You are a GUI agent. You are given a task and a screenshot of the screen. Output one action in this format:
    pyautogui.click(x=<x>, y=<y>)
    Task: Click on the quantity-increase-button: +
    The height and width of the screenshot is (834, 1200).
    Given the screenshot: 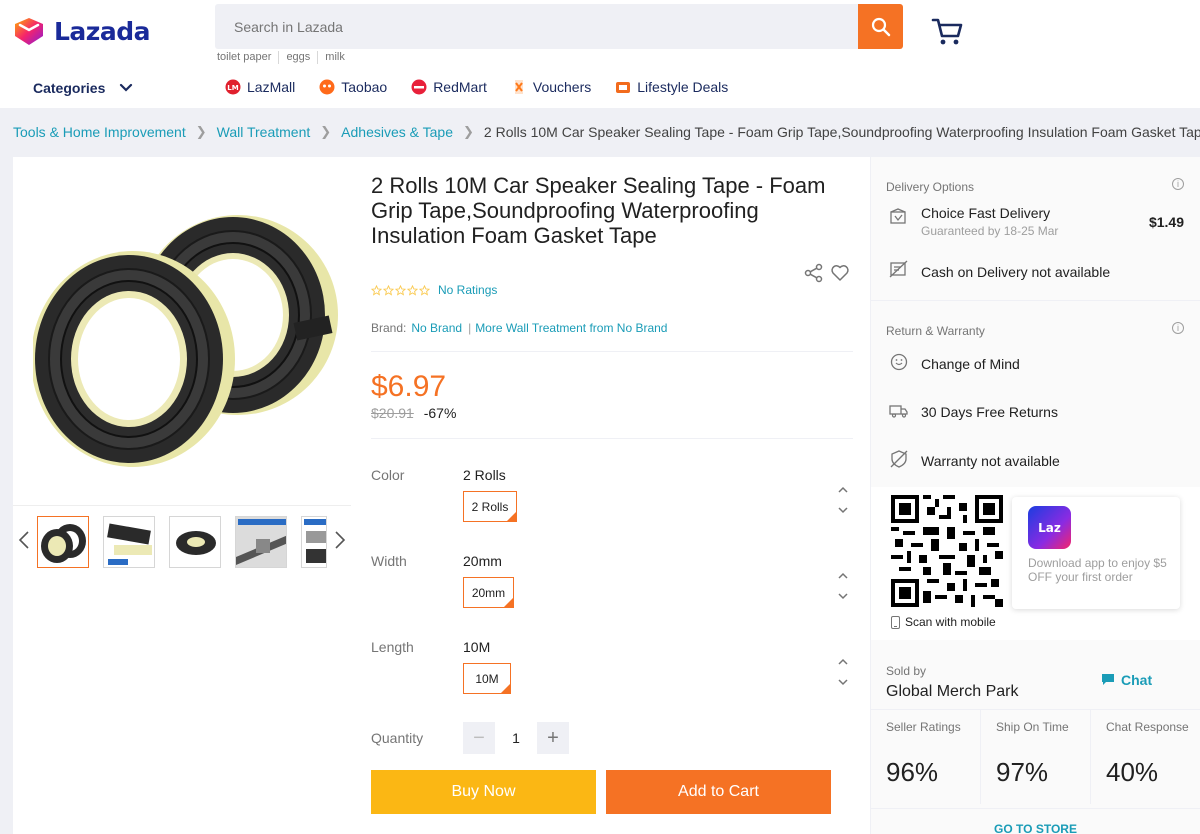 What is the action you would take?
    pyautogui.click(x=553, y=738)
    